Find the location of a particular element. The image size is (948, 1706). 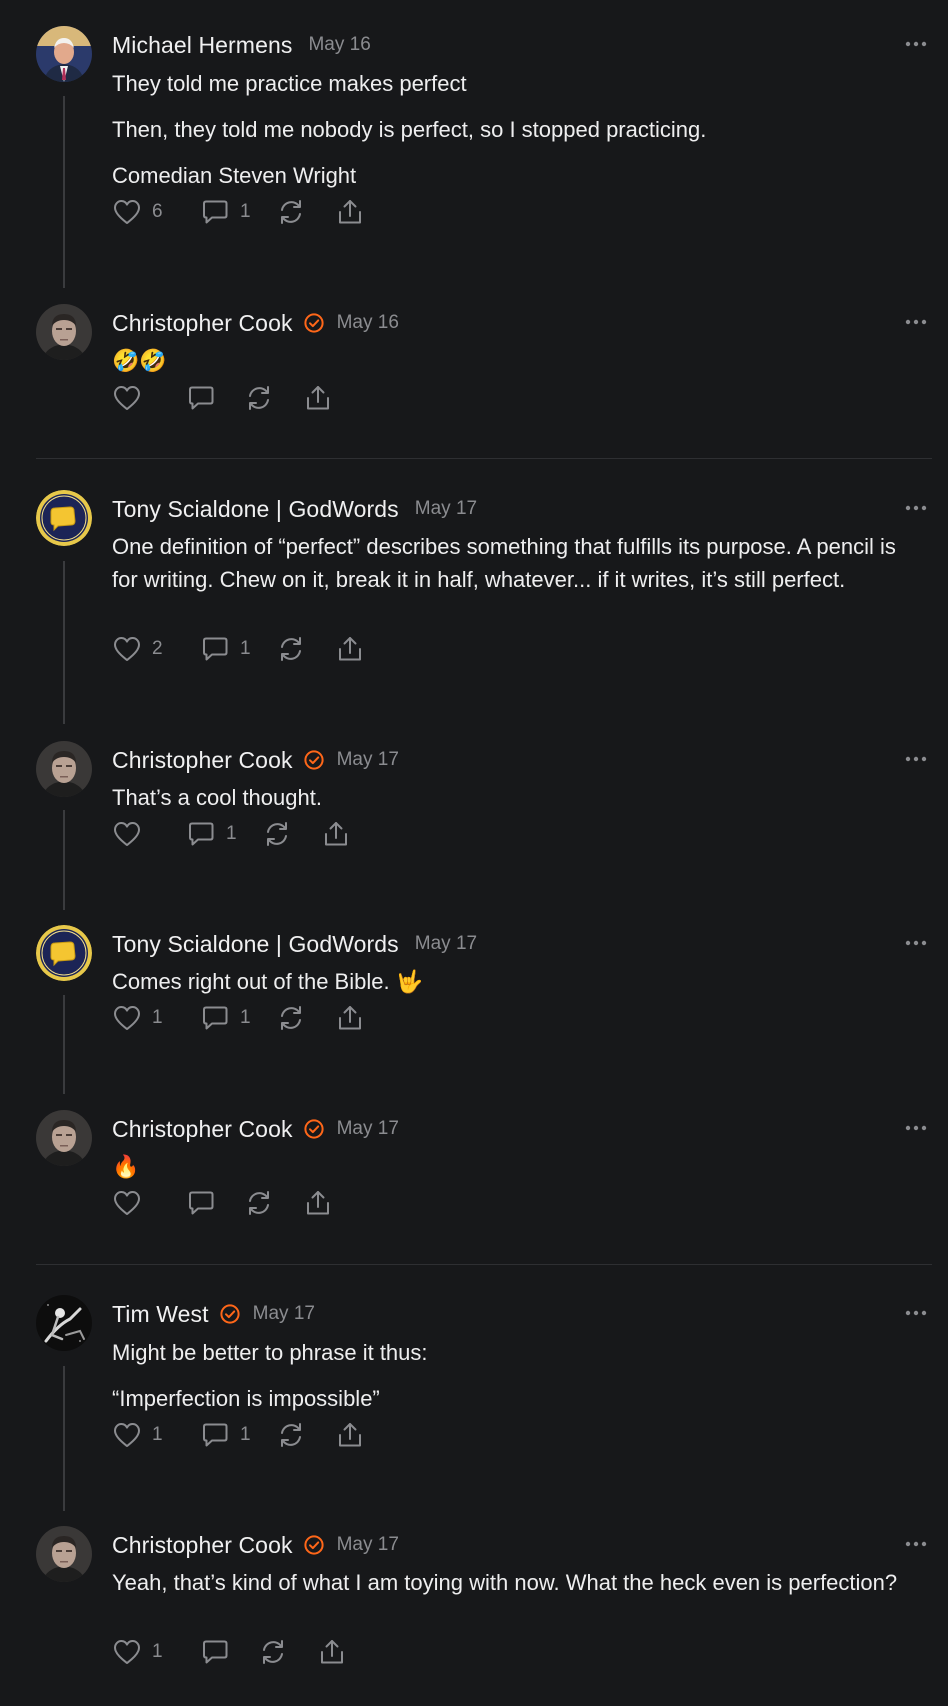

avatar-tim-west is located at coordinates (64, 1323).